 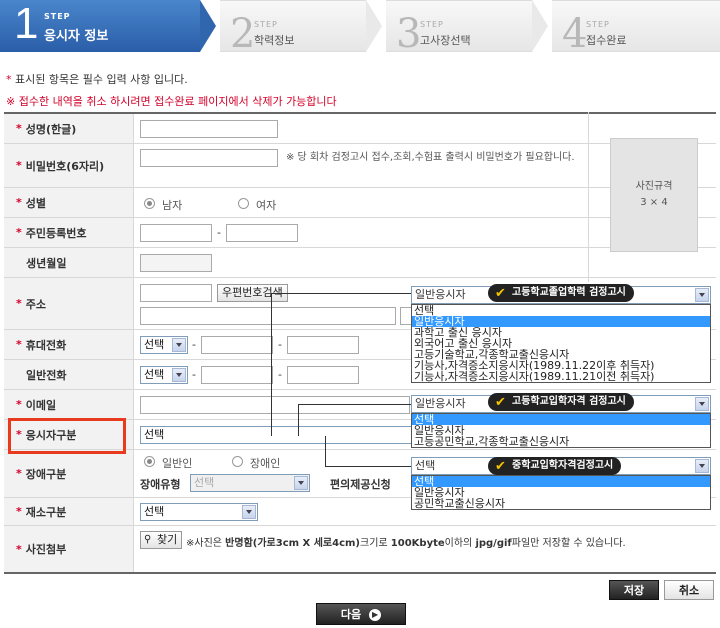 I want to click on rrn-dash: -, so click(x=219, y=232).